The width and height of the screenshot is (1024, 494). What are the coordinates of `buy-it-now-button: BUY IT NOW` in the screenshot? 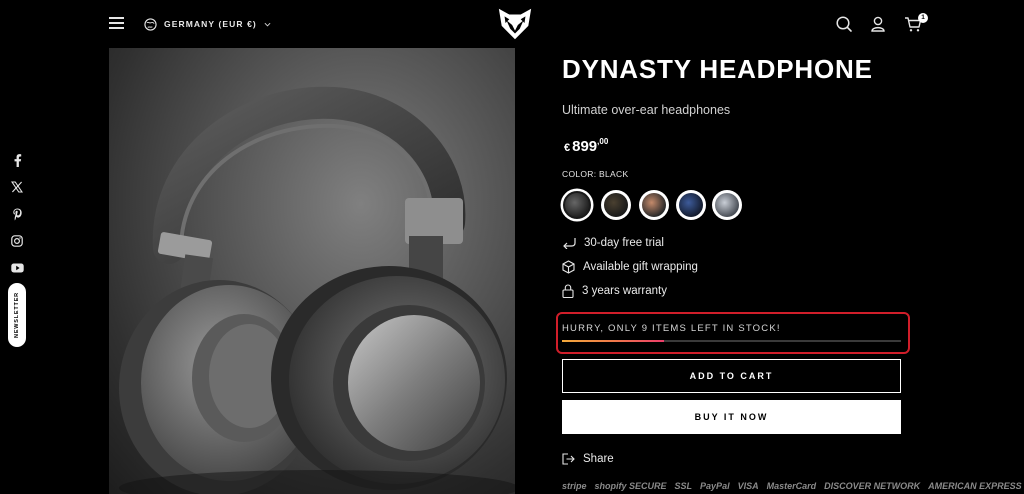 It's located at (731, 417).